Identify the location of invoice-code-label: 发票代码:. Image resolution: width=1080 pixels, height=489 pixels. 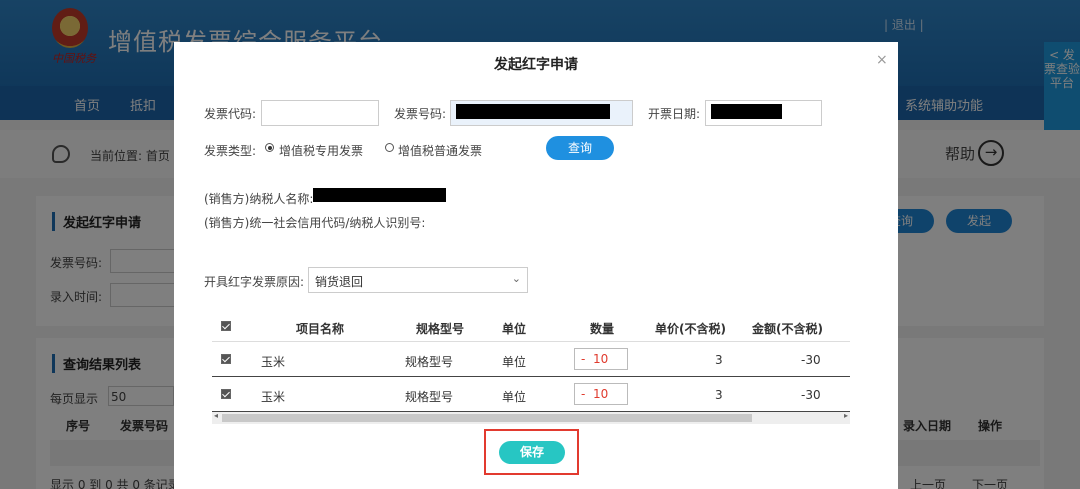
(230, 114).